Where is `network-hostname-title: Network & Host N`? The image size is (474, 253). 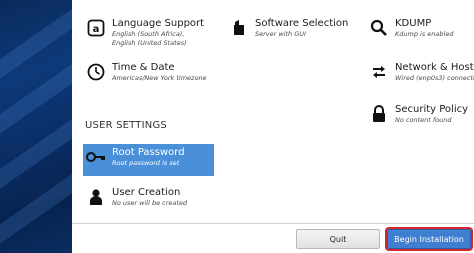 network-hostname-title: Network & Host N is located at coordinates (434, 67).